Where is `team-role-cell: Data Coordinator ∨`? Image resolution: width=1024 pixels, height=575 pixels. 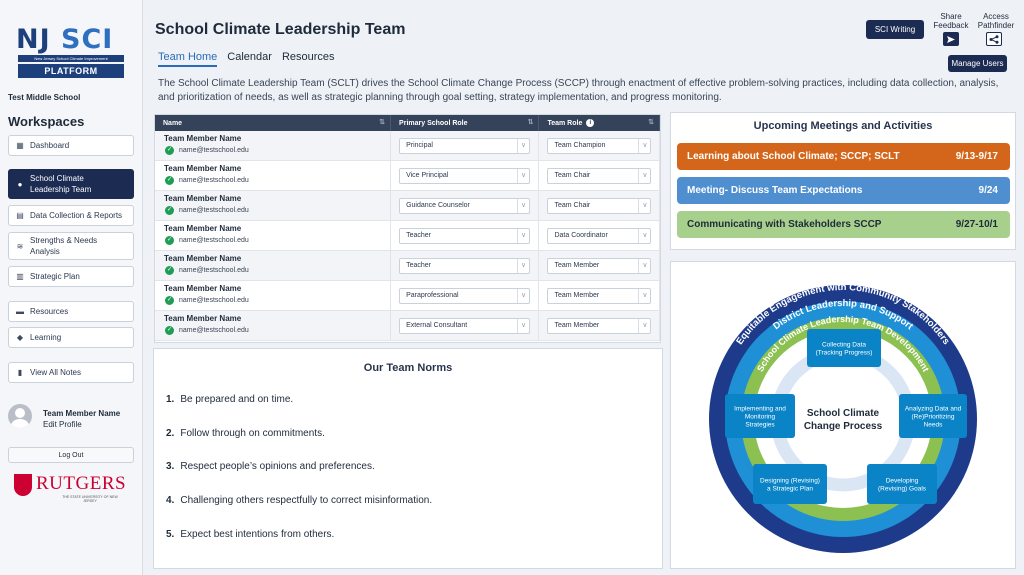 team-role-cell: Data Coordinator ∨ is located at coordinates (599, 235).